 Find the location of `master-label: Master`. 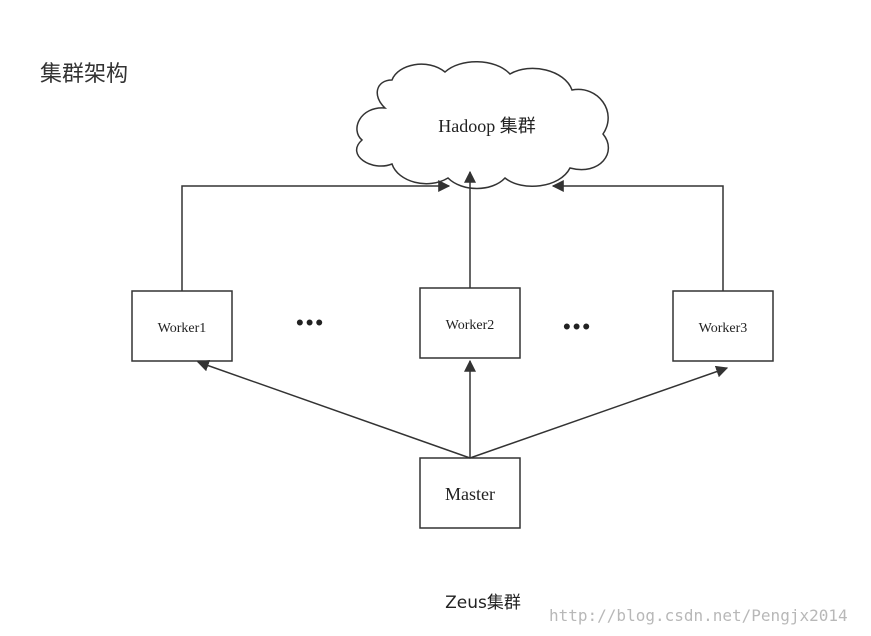

master-label: Master is located at coordinates (470, 494).